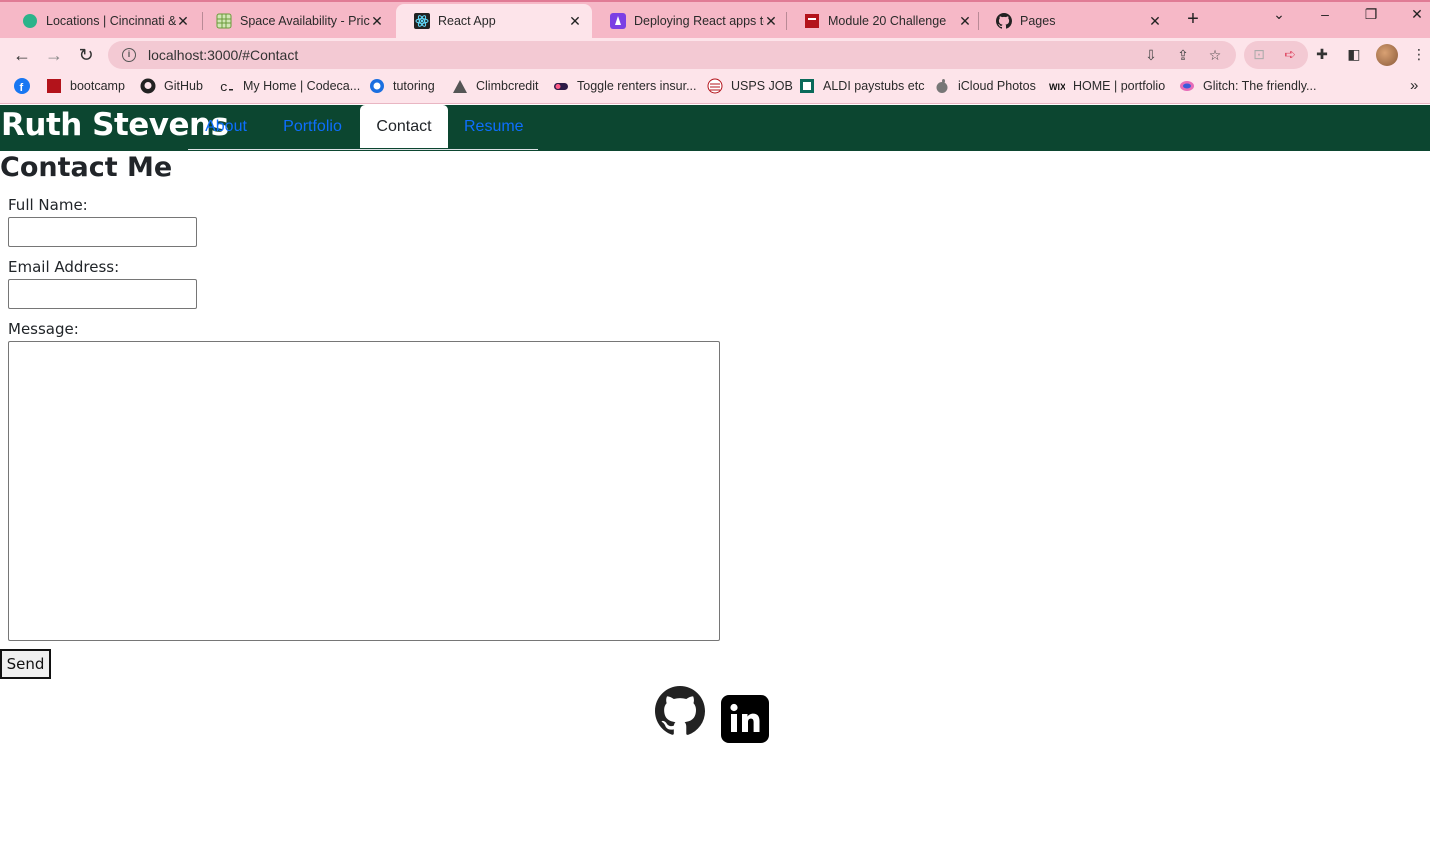 The image size is (1430, 853). What do you see at coordinates (467, 21) in the screenshot?
I see `tab-title: React App` at bounding box center [467, 21].